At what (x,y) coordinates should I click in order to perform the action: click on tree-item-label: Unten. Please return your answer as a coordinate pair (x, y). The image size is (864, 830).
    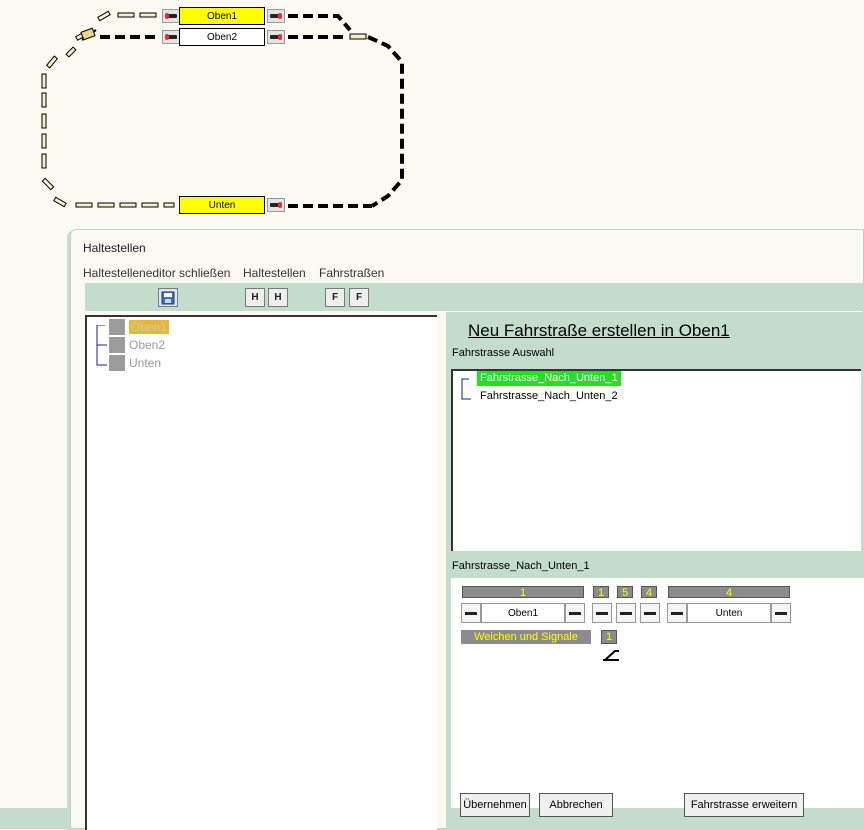
    Looking at the image, I should click on (145, 363).